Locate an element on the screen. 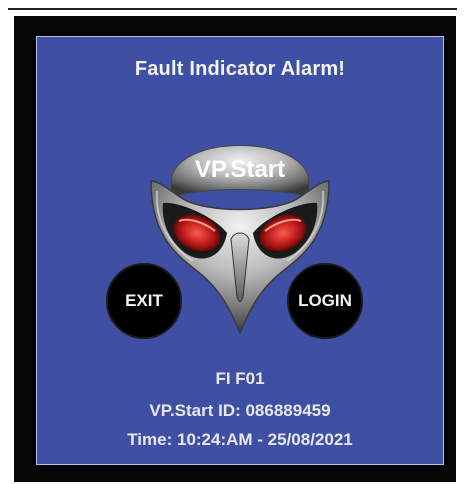  alarm-title: Fault Indicator Alarm! is located at coordinates (240, 69).